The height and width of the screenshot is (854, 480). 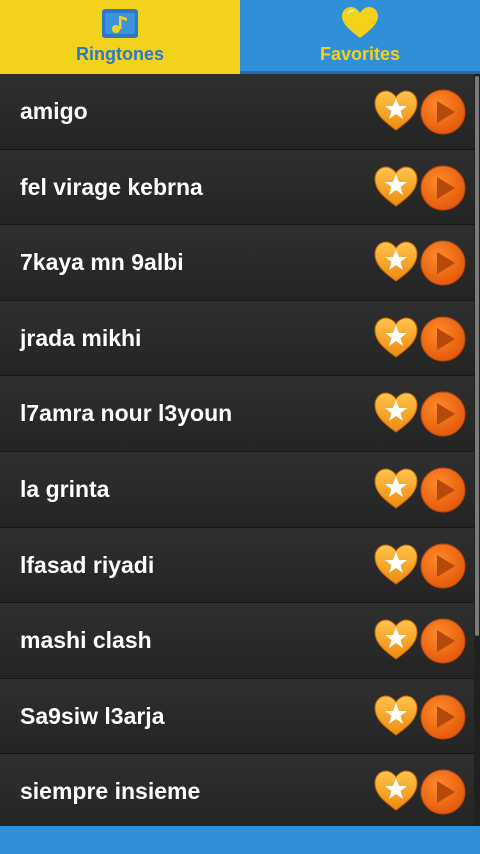 What do you see at coordinates (111, 186) in the screenshot?
I see `ringtone-title: fel virage kebrna` at bounding box center [111, 186].